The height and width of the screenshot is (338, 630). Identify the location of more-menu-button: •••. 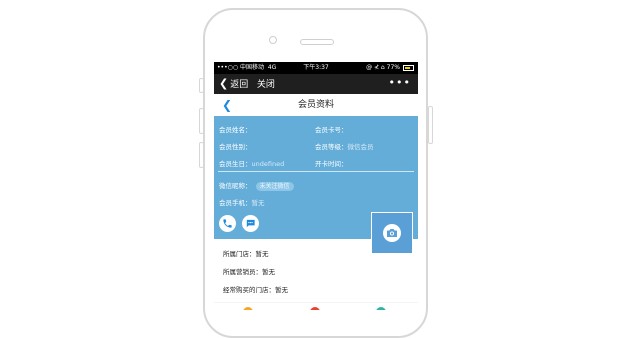
(400, 83).